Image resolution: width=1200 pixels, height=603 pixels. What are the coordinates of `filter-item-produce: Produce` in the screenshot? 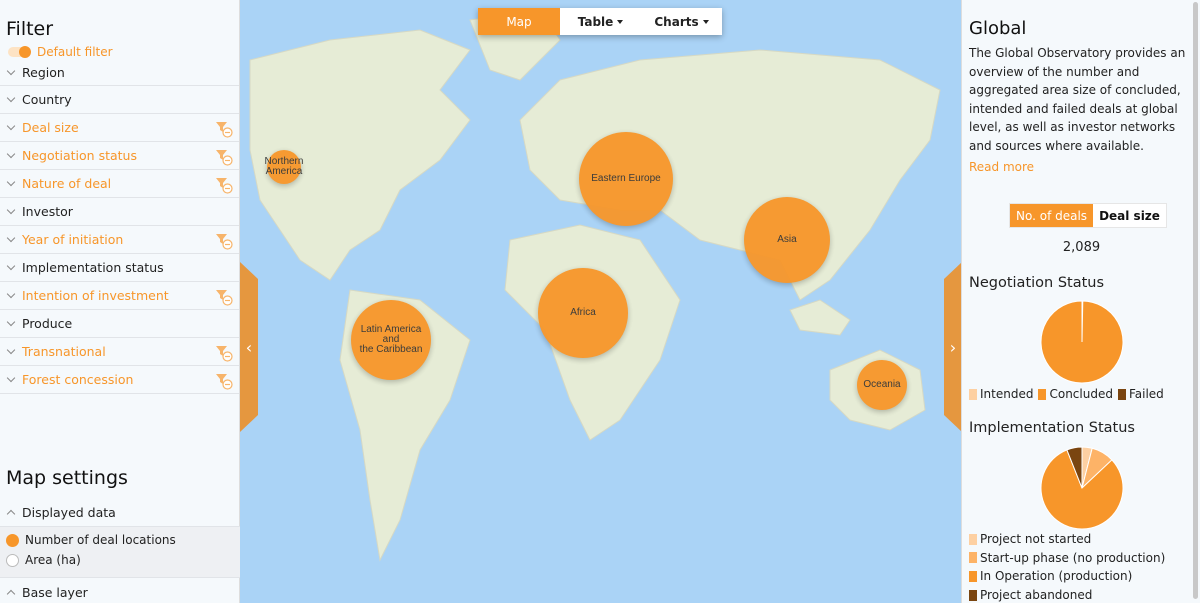 It's located at (119, 324).